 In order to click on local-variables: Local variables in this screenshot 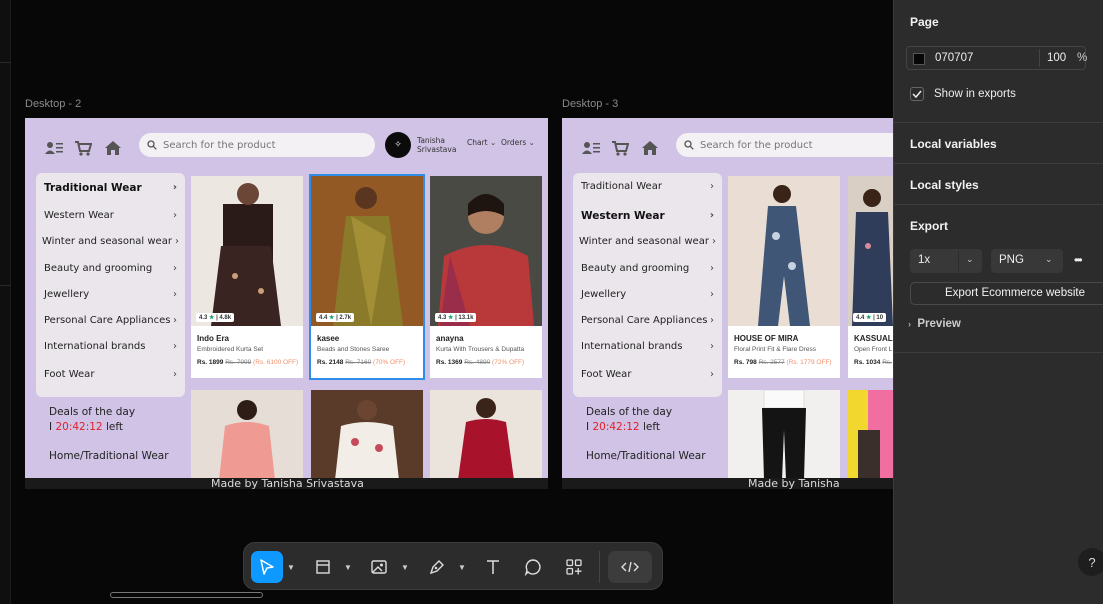, I will do `click(953, 144)`.